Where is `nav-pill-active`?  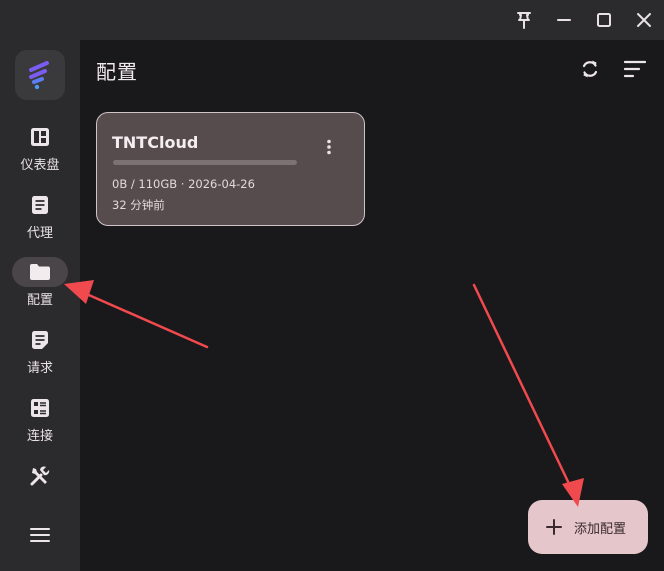 nav-pill-active is located at coordinates (40, 272).